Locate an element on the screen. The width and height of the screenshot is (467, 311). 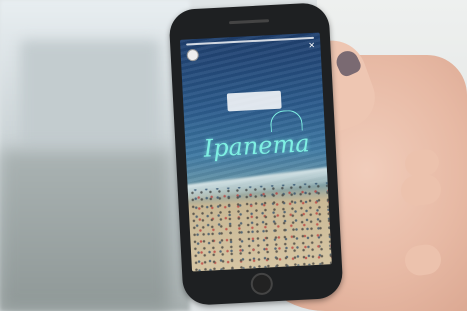
close-icon: ✕ is located at coordinates (311, 45).